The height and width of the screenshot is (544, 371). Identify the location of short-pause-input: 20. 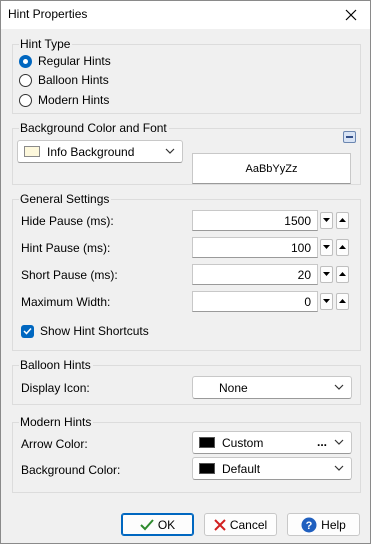
(255, 274).